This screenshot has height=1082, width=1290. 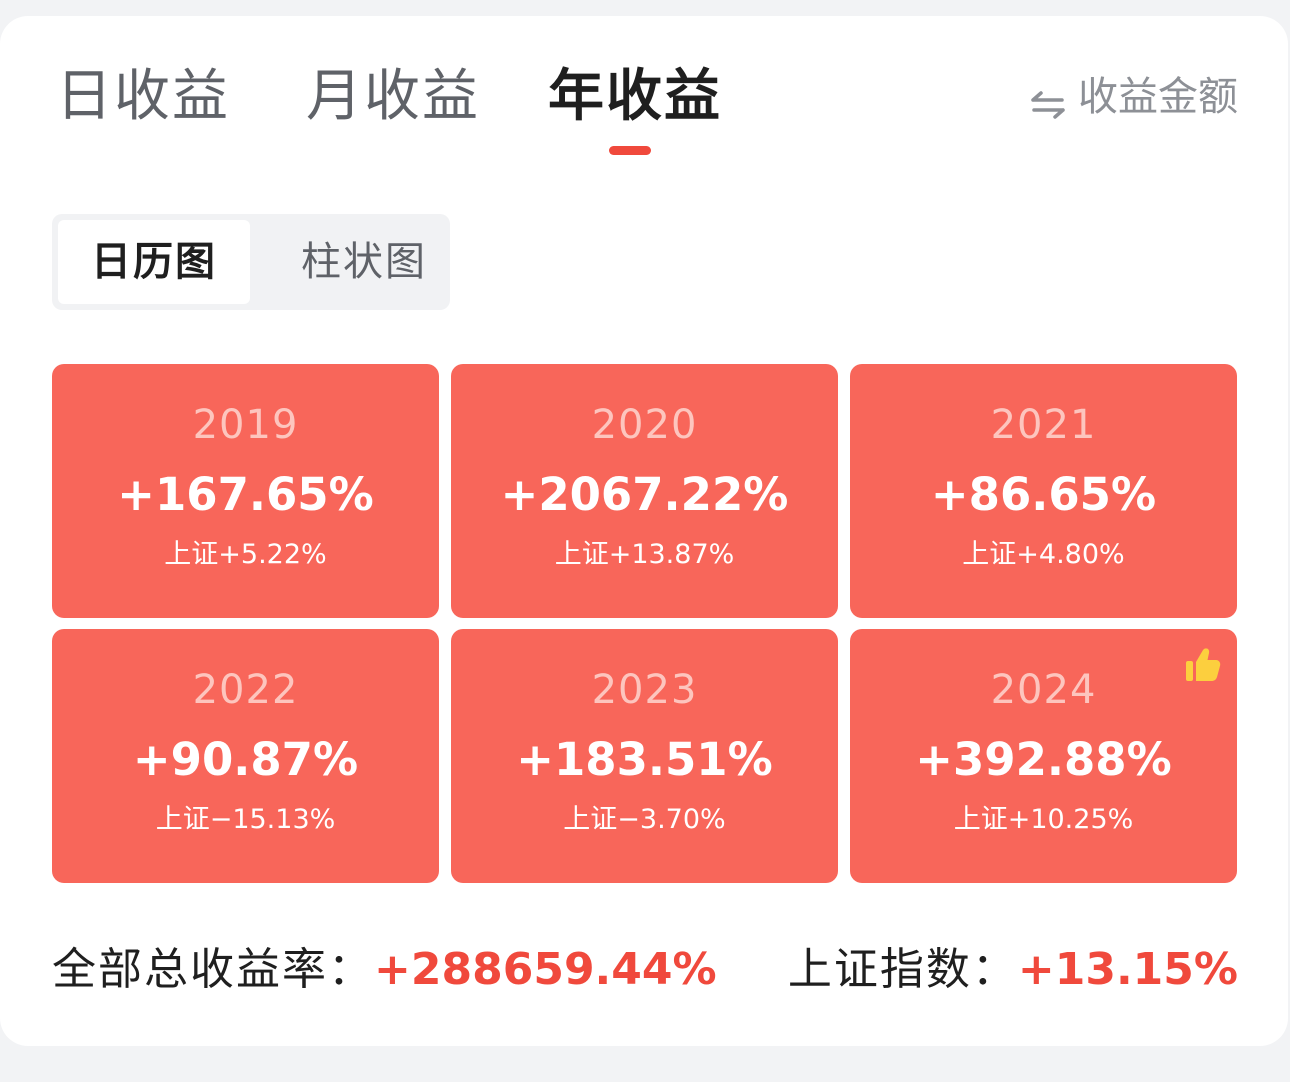 I want to click on tile-return: +2067.22%, so click(x=644, y=494).